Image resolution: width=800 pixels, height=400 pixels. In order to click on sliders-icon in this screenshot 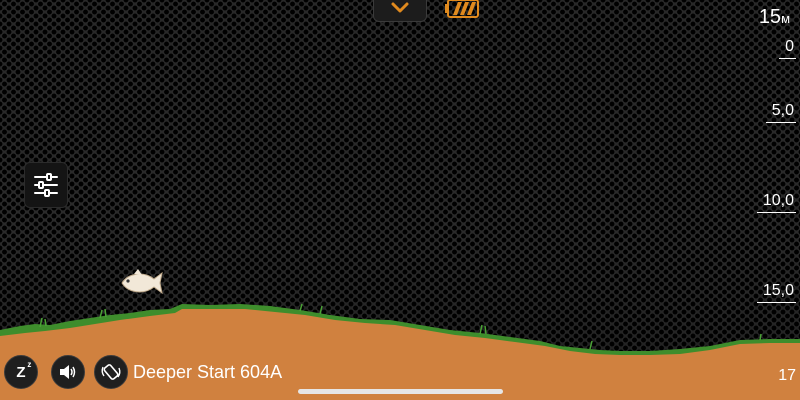, I will do `click(46, 185)`.